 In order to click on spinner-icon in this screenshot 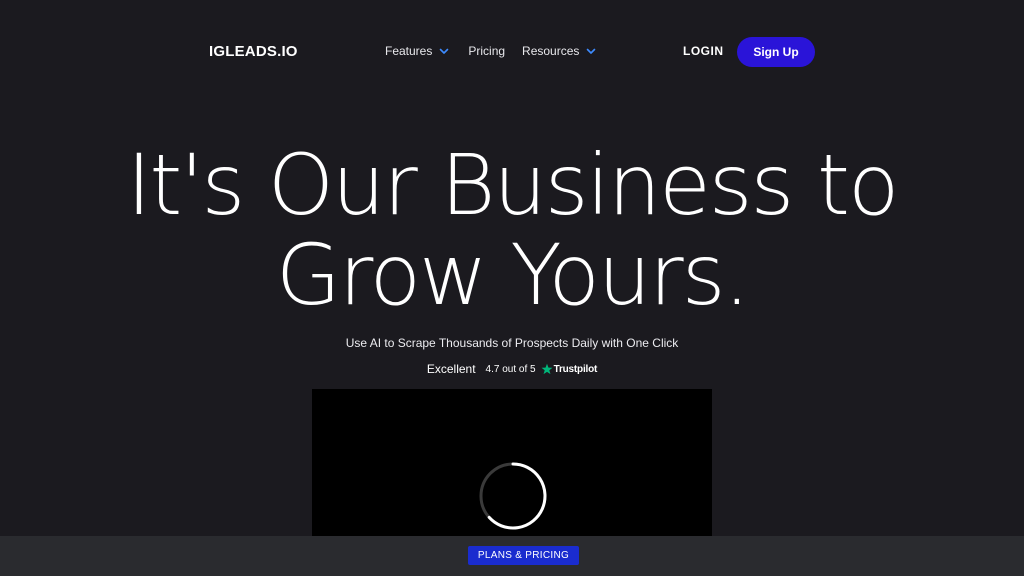, I will do `click(513, 496)`.